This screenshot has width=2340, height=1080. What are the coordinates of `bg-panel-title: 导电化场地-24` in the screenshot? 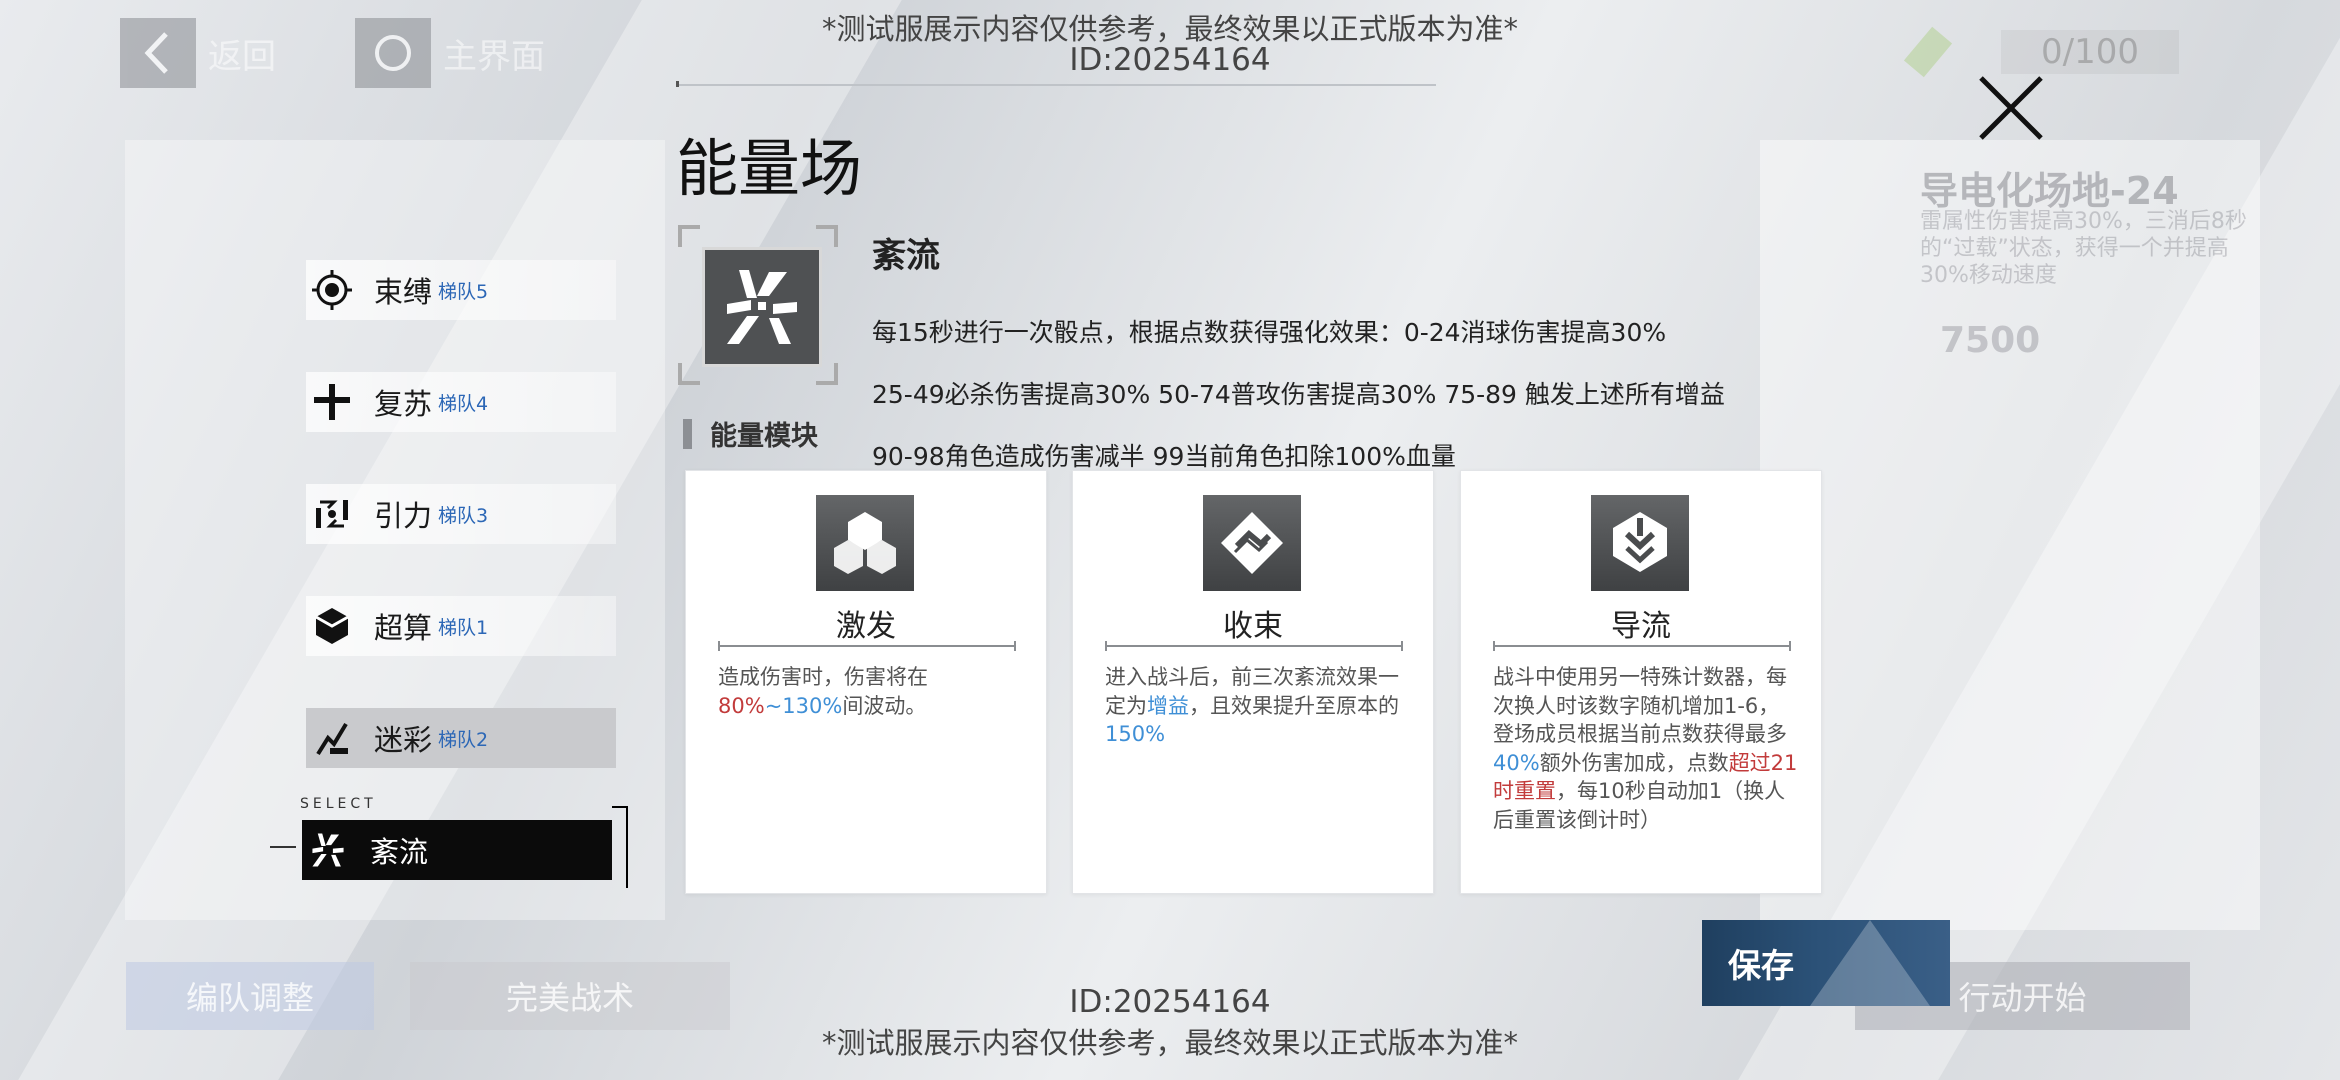 It's located at (2049, 191).